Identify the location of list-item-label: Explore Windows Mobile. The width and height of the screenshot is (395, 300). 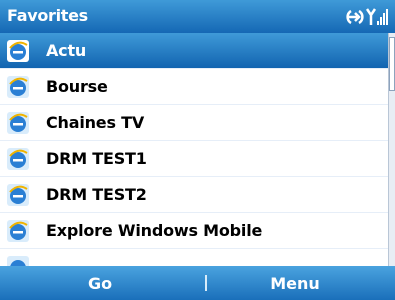
(154, 230).